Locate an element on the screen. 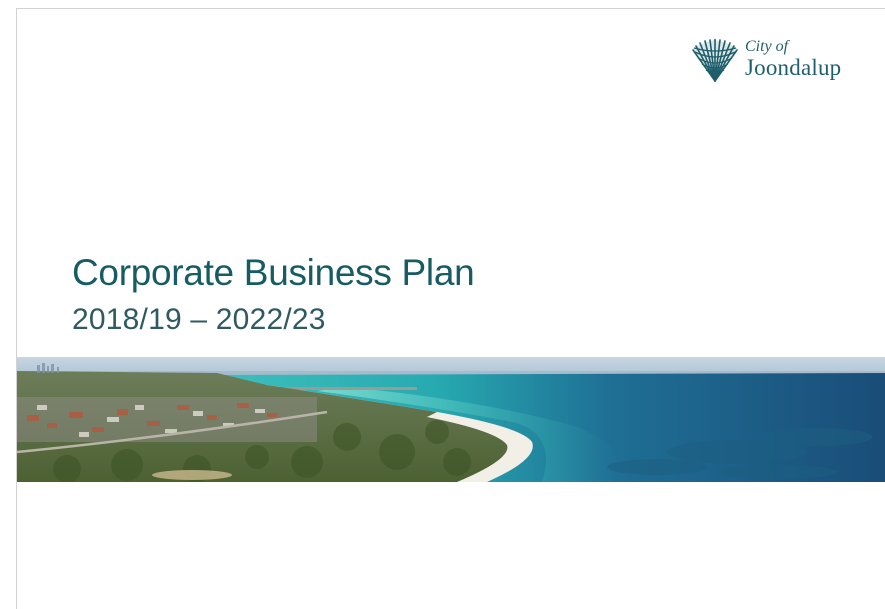 This screenshot has height=609, width=885. city-logo: City of Joondalup is located at coordinates (777, 62).